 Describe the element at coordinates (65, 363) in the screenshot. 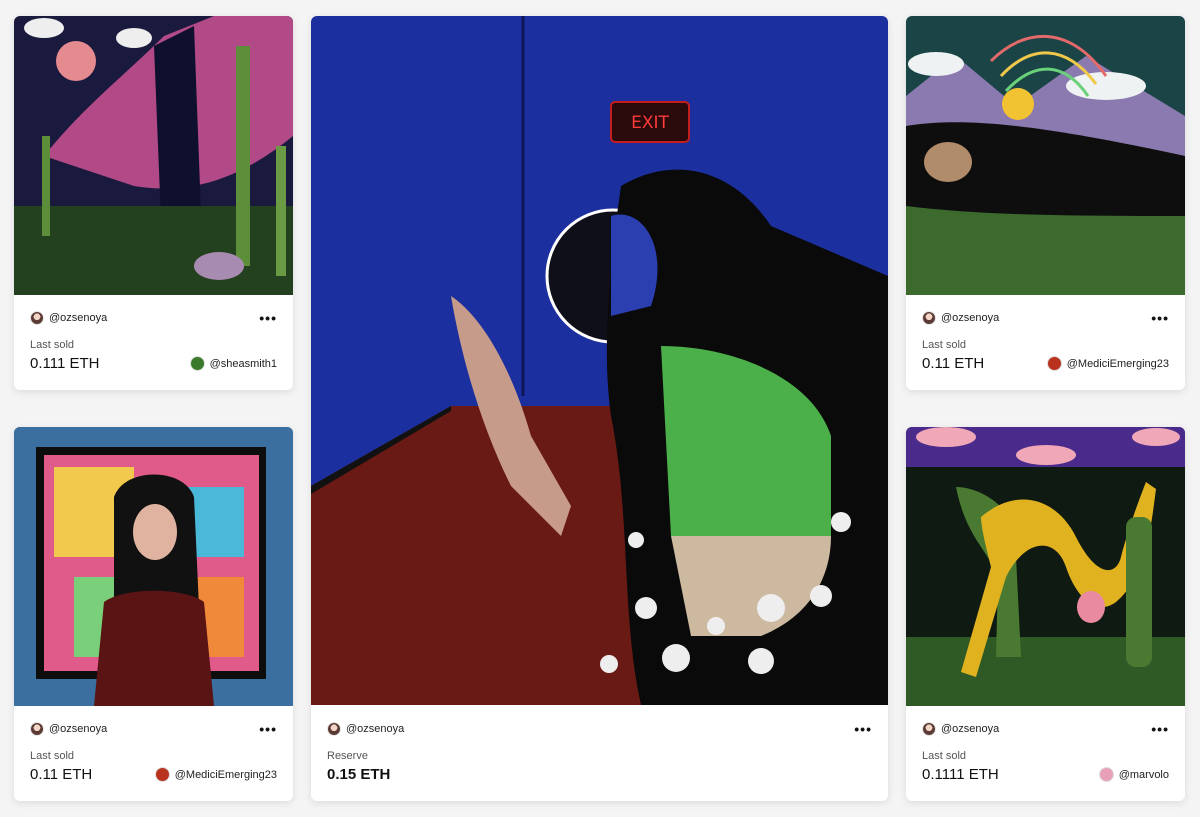

I see `price-value: 0.111 ETH` at that location.